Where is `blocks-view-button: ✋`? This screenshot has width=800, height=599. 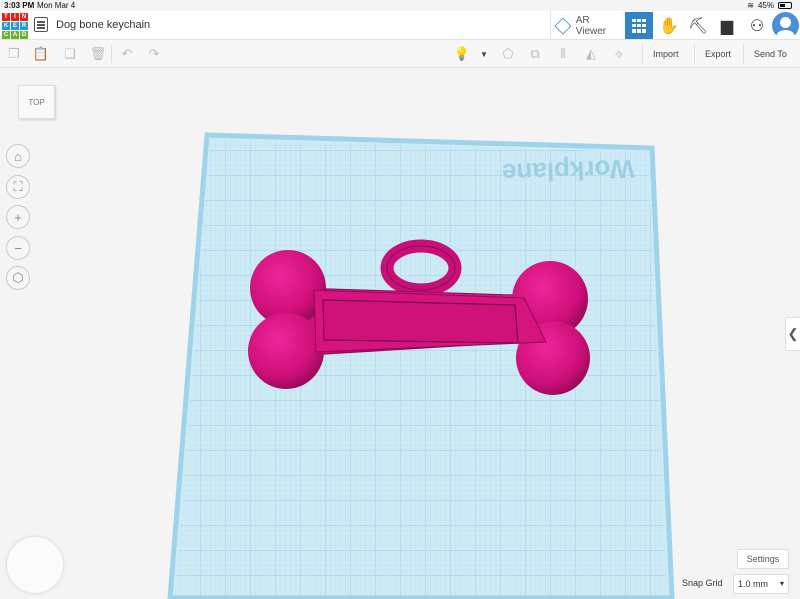
blocks-view-button: ✋ is located at coordinates (669, 25).